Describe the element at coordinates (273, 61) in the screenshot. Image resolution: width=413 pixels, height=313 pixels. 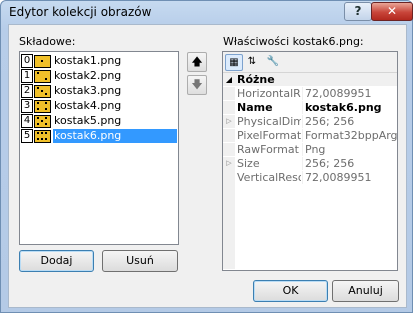
I see `property-pages-icon: 🔧` at that location.